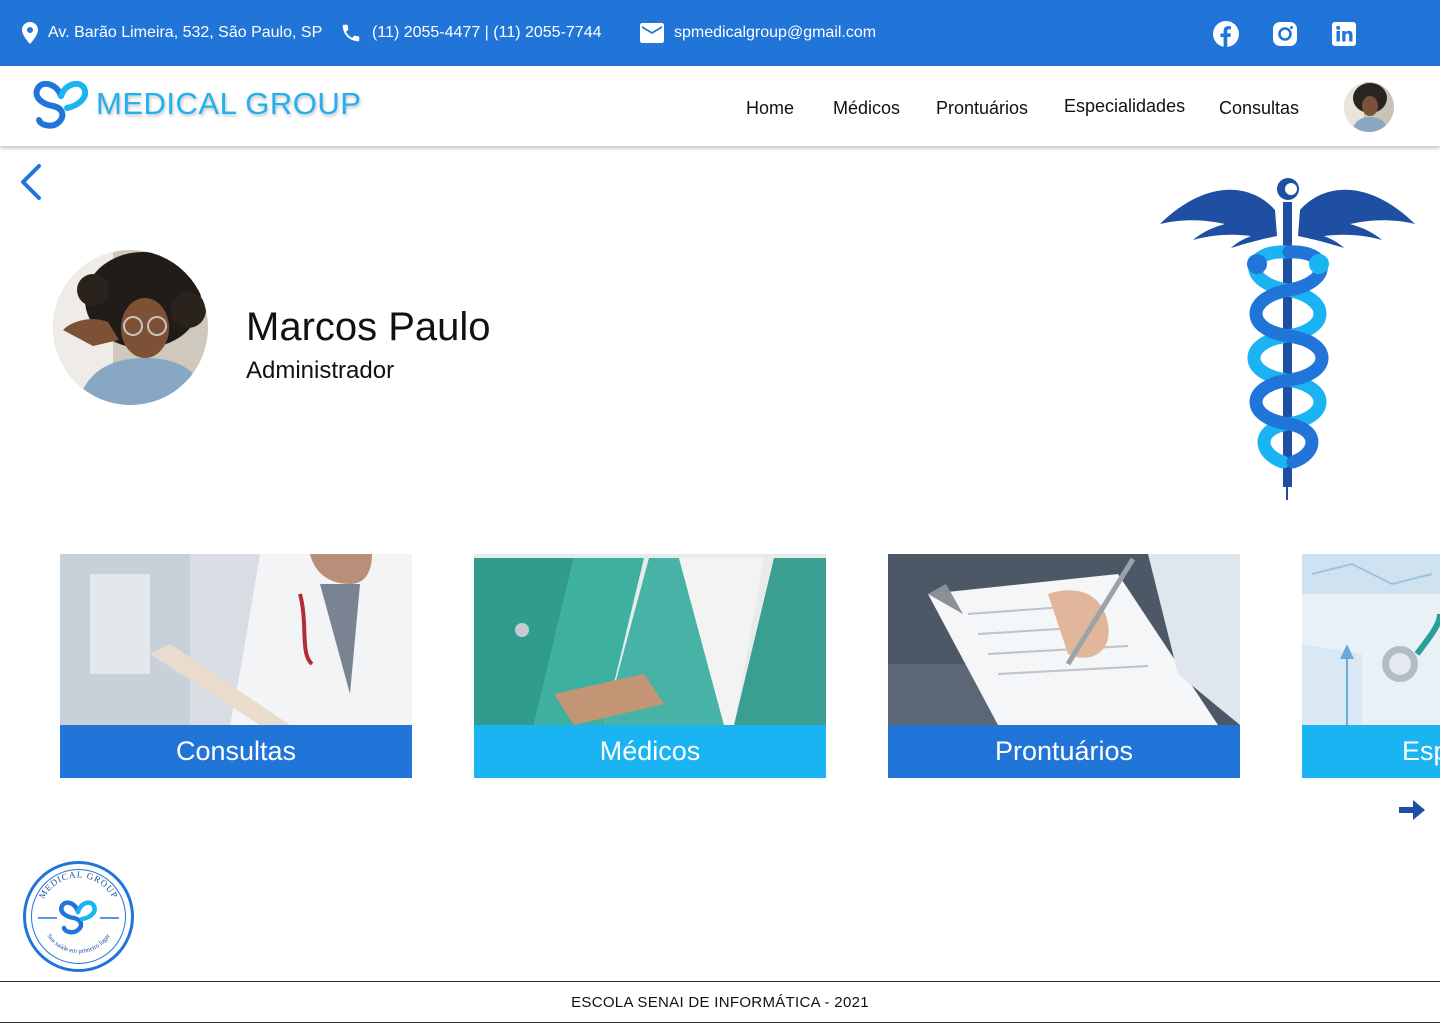  I want to click on medical-group-logo, so click(61, 105).